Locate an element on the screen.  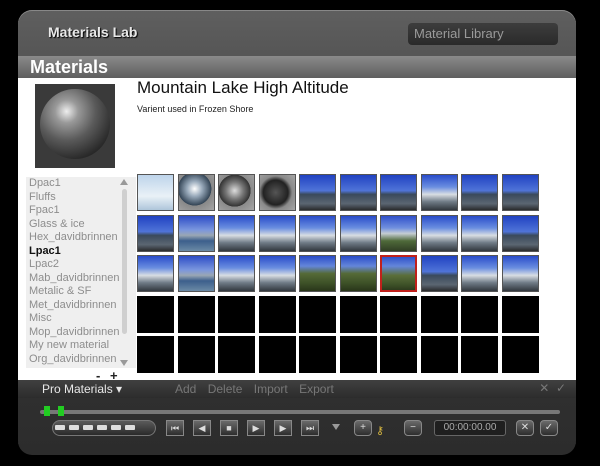
key-icon: ⚷ is located at coordinates (380, 430).